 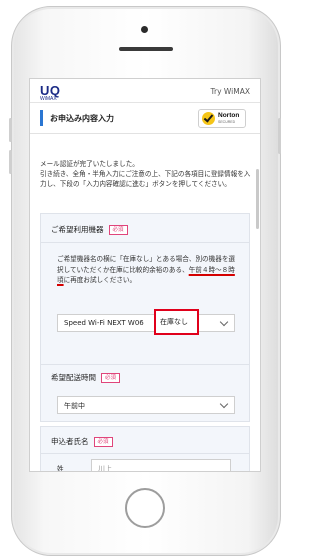 I want to click on try-wimax-link: Try WiMAX, so click(x=230, y=91).